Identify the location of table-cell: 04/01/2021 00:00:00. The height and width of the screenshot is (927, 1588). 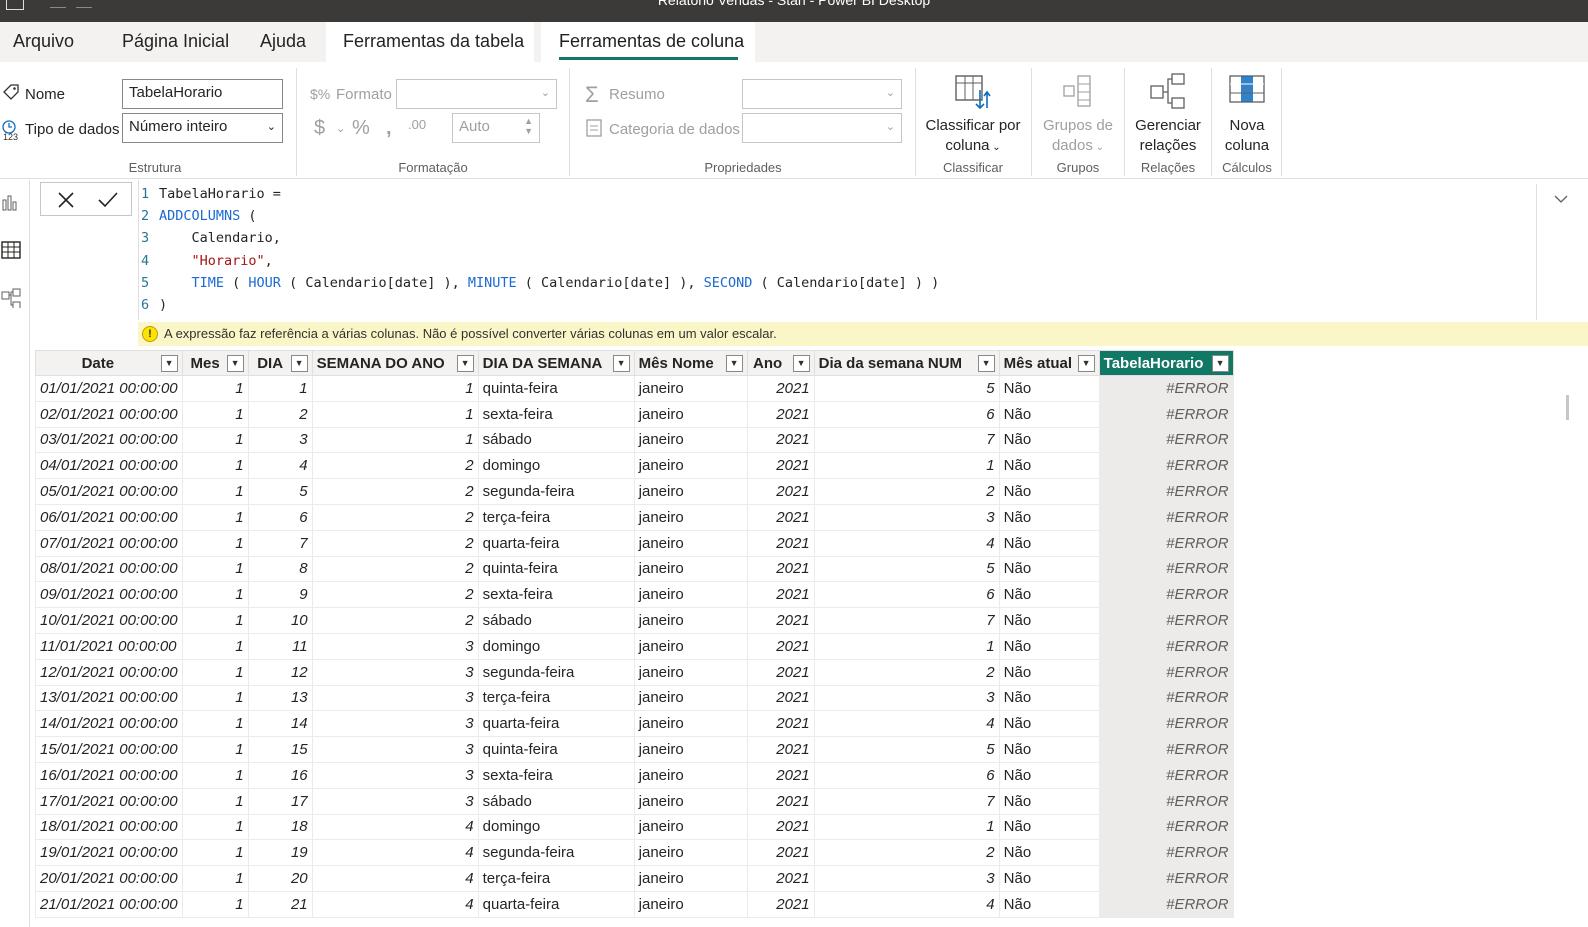
(109, 466).